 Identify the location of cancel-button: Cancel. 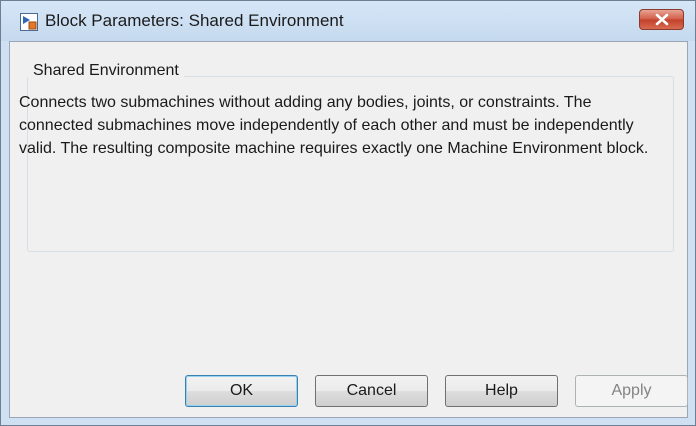
(371, 391).